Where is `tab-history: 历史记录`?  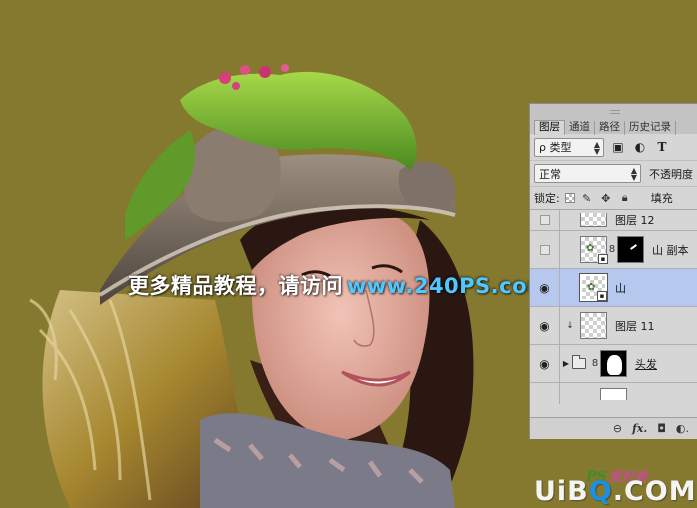
tab-history: 历史记录 is located at coordinates (650, 128).